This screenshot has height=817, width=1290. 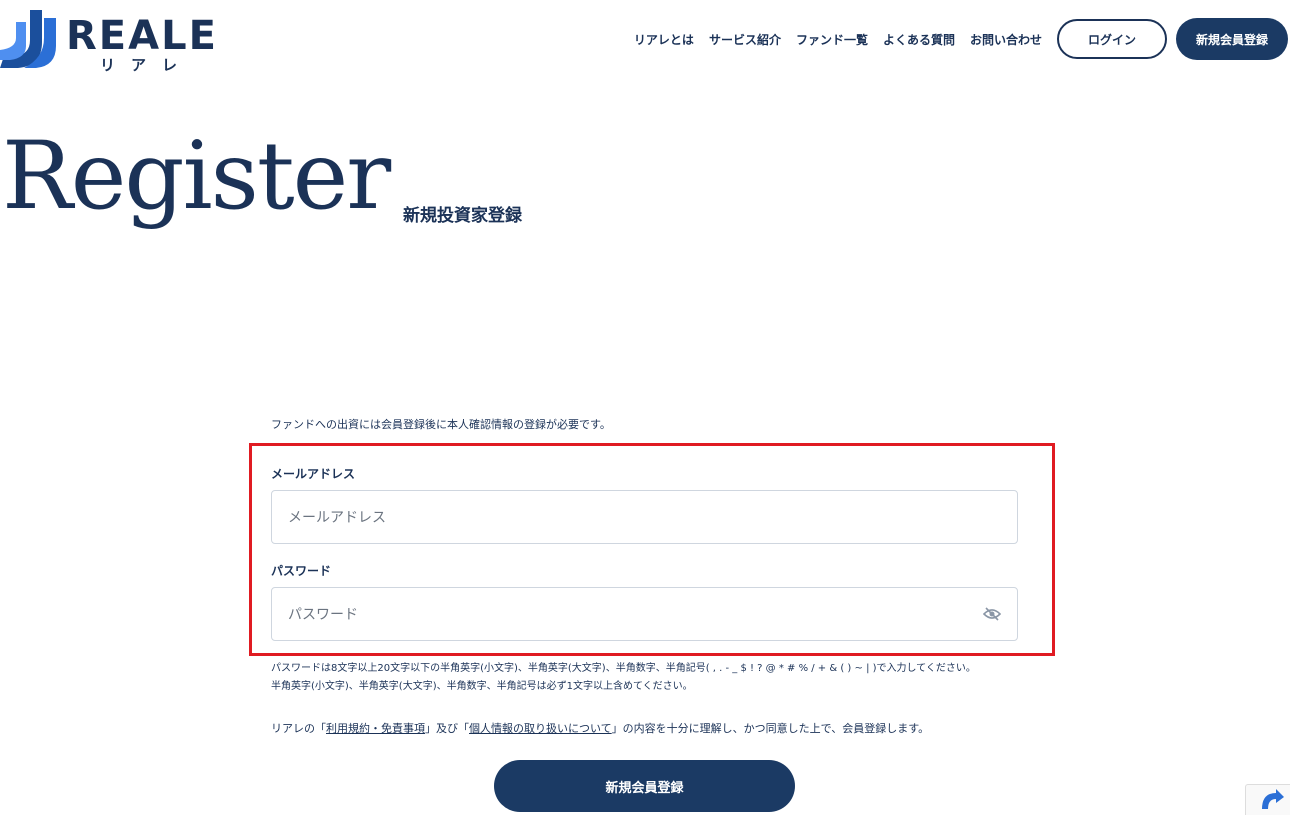 What do you see at coordinates (28, 39) in the screenshot?
I see `logo-mark-icon` at bounding box center [28, 39].